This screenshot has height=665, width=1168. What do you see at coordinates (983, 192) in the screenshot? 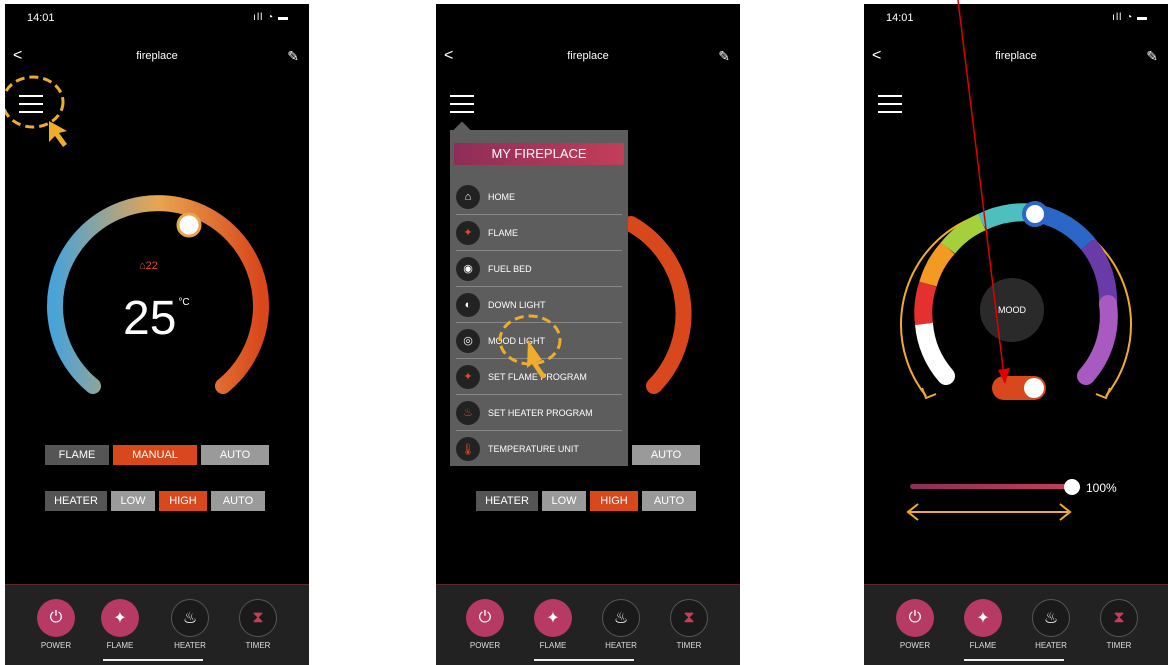
I see `annotation-red-arrow` at bounding box center [983, 192].